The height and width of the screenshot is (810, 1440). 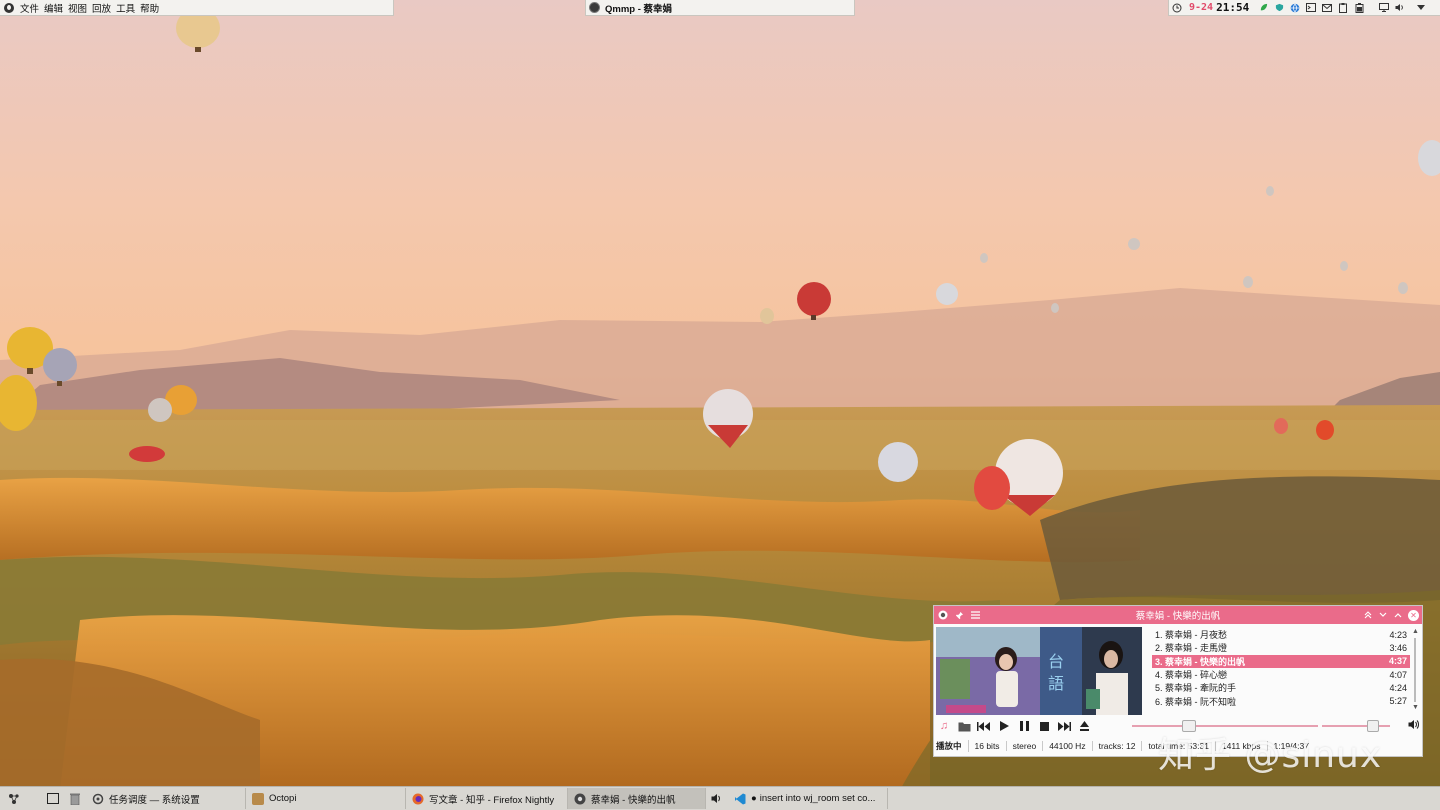 I want to click on seek-slider, so click(x=1225, y=726).